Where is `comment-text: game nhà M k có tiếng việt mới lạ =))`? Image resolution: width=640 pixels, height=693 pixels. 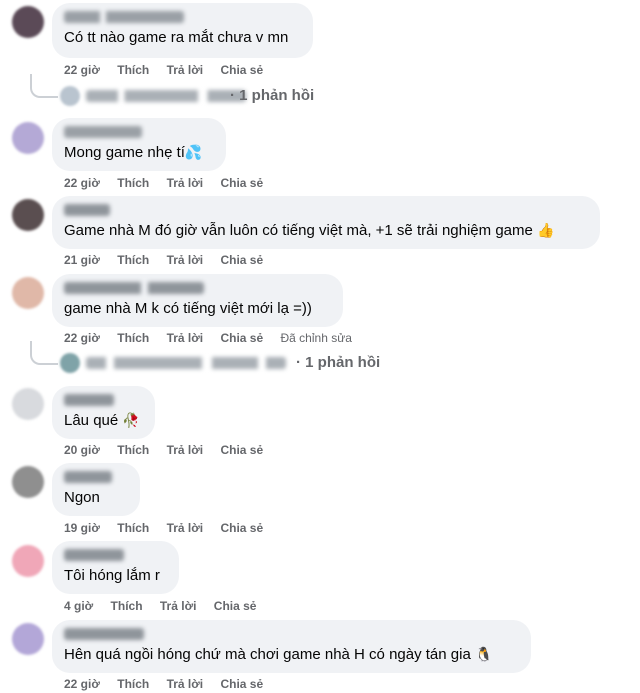
comment-text: game nhà M k có tiếng việt mới lạ =)) is located at coordinates (188, 308).